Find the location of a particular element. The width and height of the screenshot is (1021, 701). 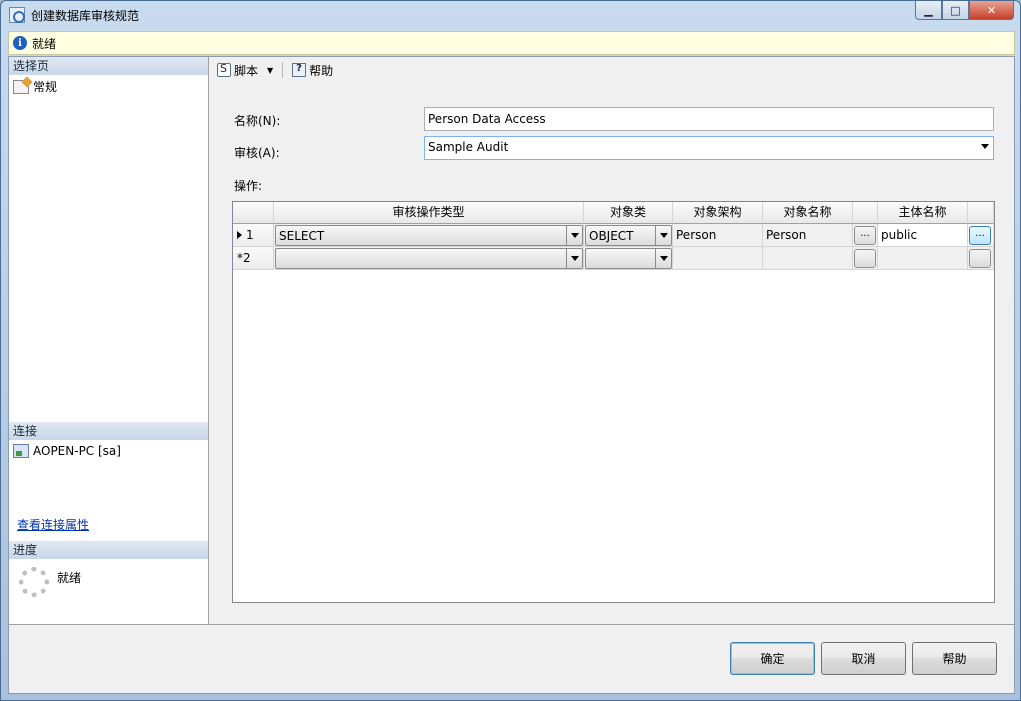

action-type-combo is located at coordinates (429, 258).